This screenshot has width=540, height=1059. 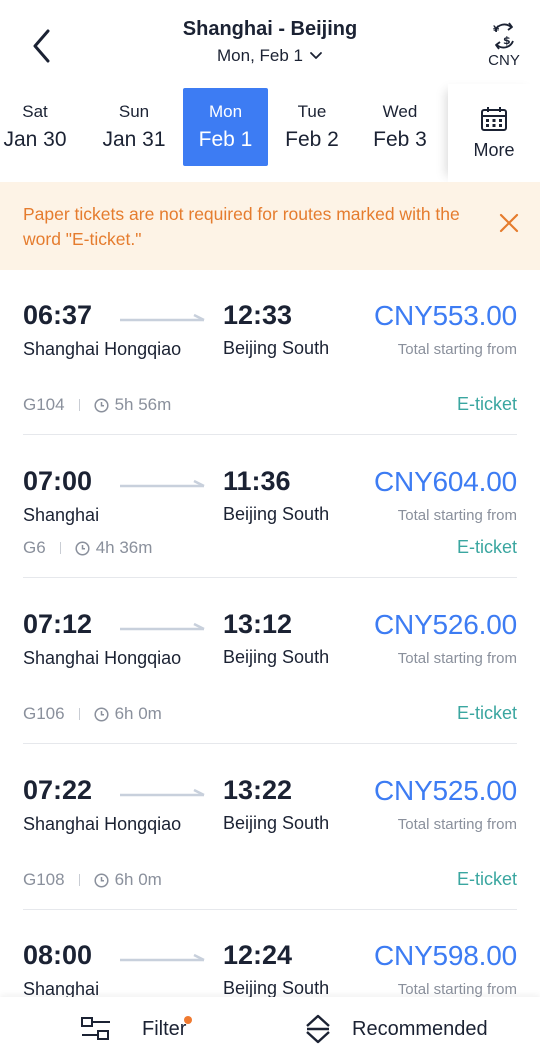 I want to click on currency-button: ¥ $ CNY, so click(x=504, y=48).